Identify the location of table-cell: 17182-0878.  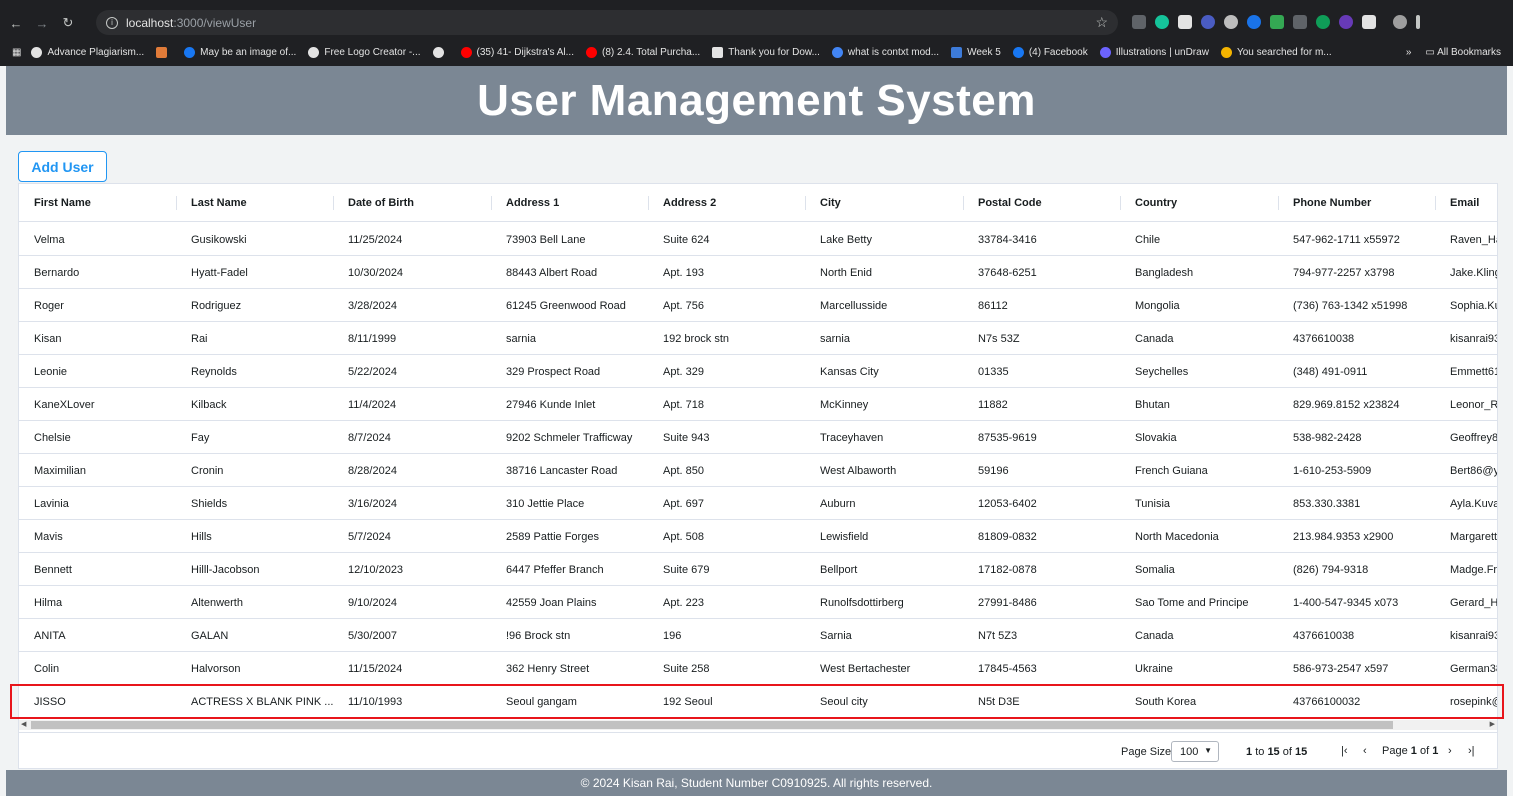
(1041, 569).